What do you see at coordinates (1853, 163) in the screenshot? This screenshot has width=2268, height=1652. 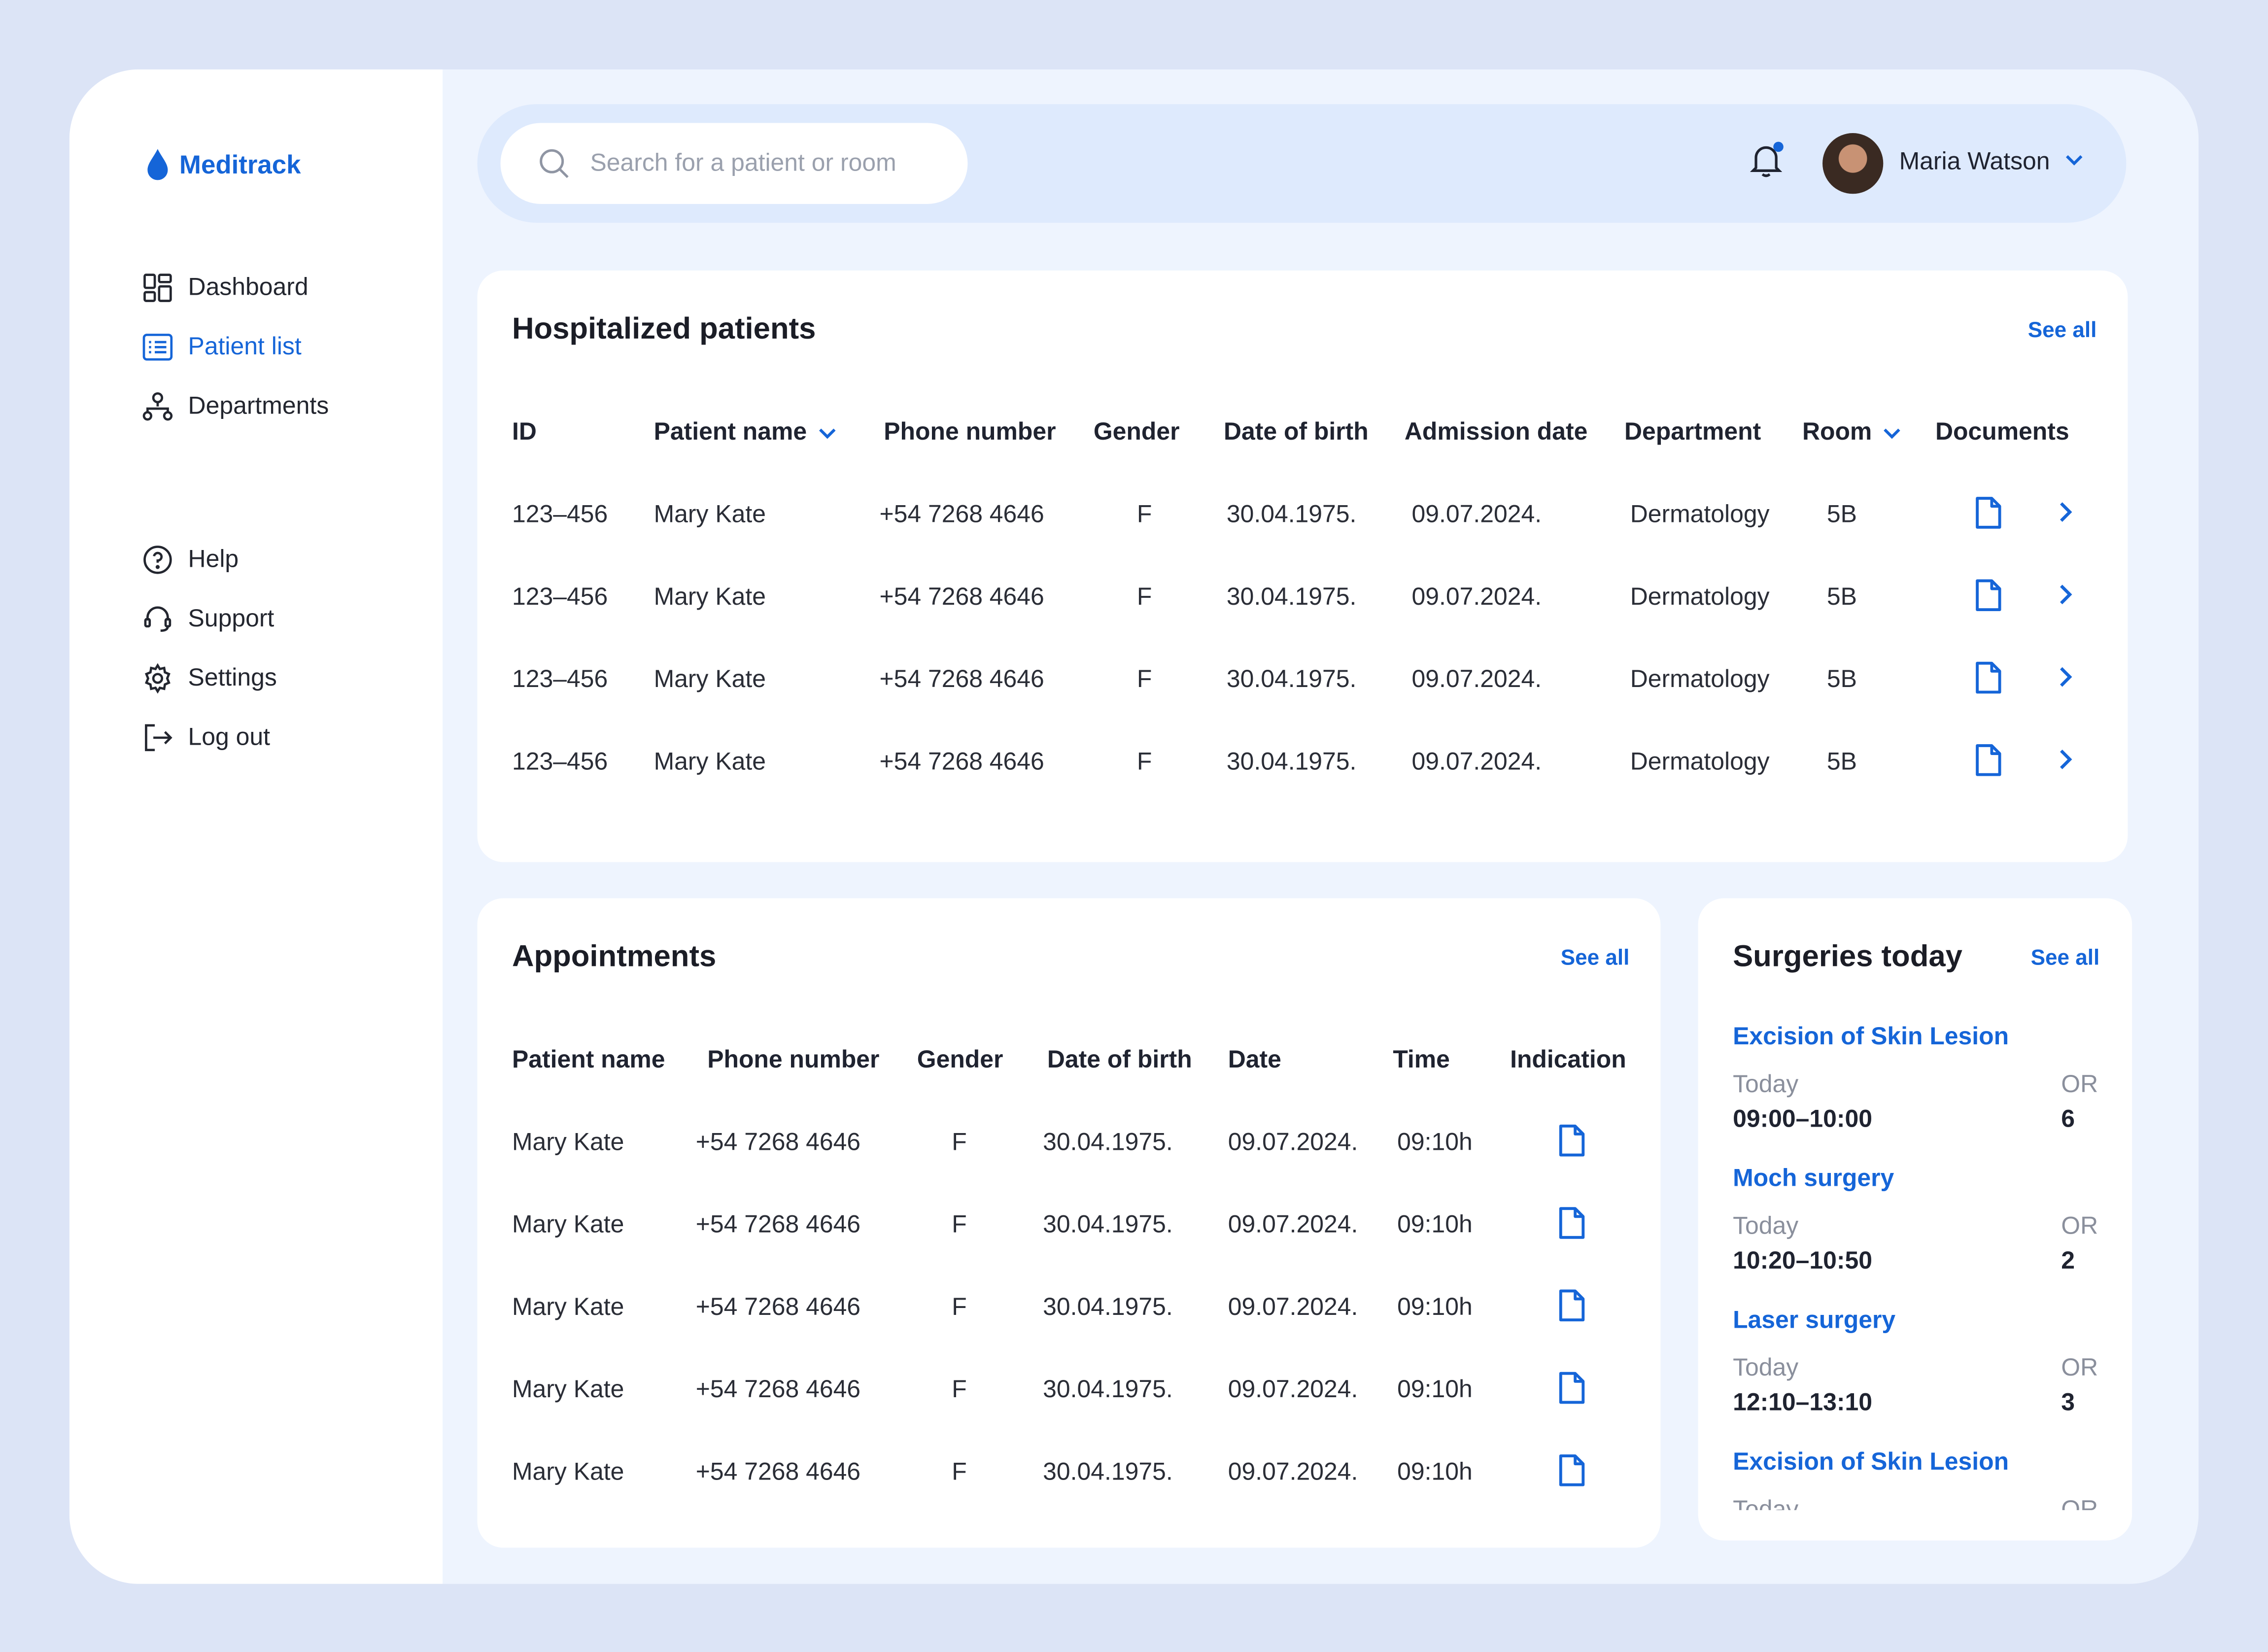 I see `avatar` at bounding box center [1853, 163].